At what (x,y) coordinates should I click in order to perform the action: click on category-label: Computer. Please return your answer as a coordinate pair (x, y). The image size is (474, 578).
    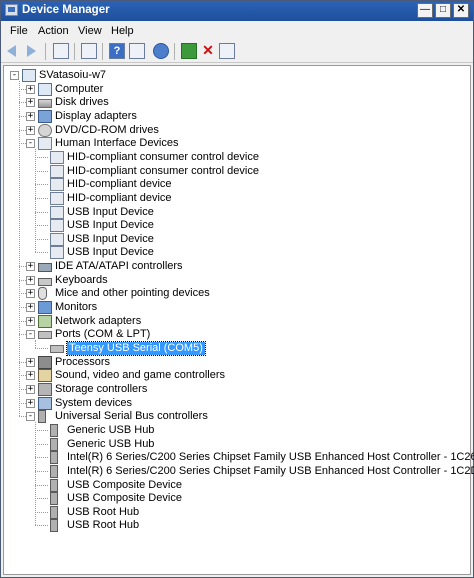
    Looking at the image, I should click on (79, 88).